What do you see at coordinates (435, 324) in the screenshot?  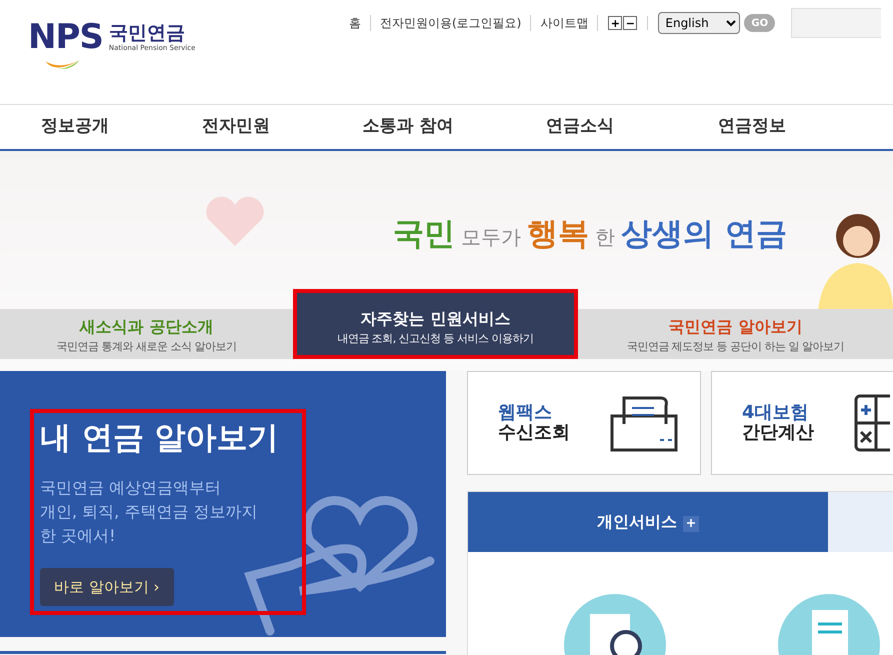 I see `quick-tab: 자주찾는 민원서비스 내연금 조회, 신고신청 등 서비스 이용하기` at bounding box center [435, 324].